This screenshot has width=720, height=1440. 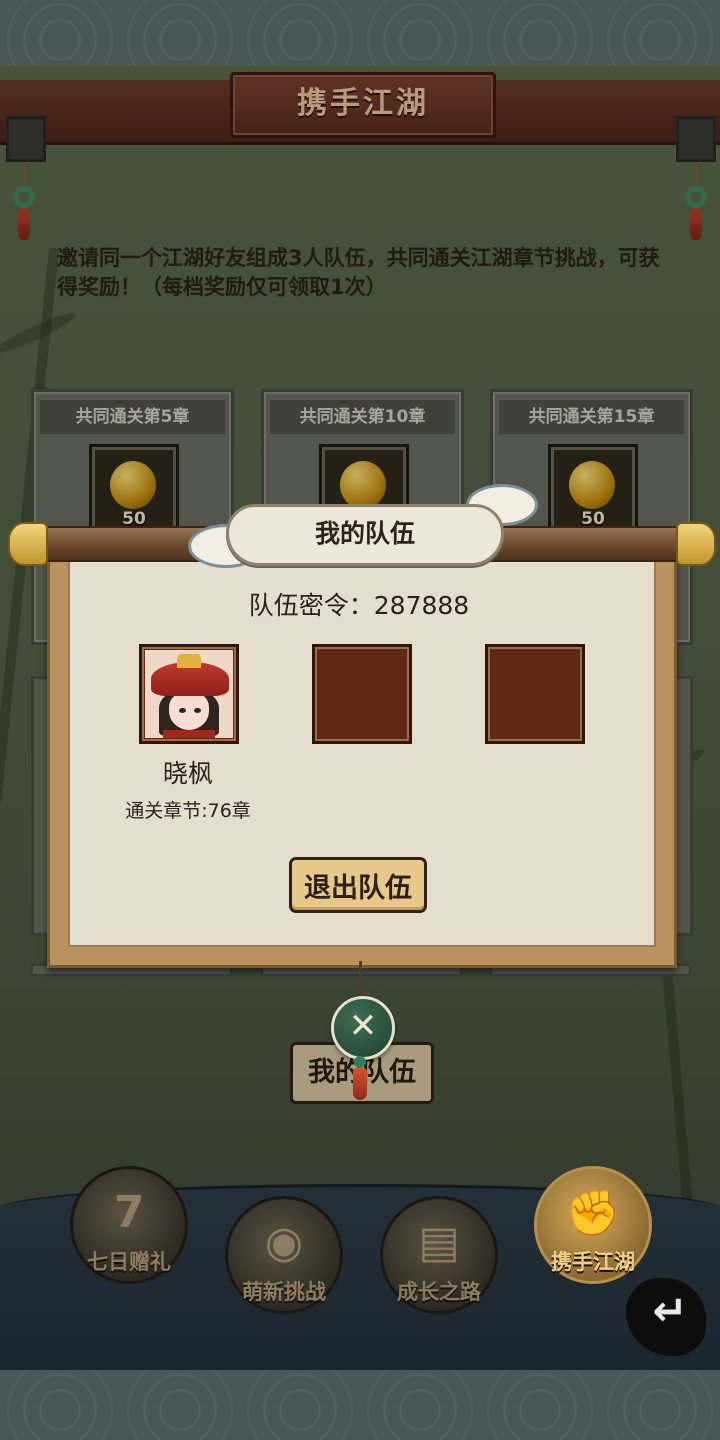 What do you see at coordinates (696, 544) in the screenshot?
I see `scroll-rod-cap-right` at bounding box center [696, 544].